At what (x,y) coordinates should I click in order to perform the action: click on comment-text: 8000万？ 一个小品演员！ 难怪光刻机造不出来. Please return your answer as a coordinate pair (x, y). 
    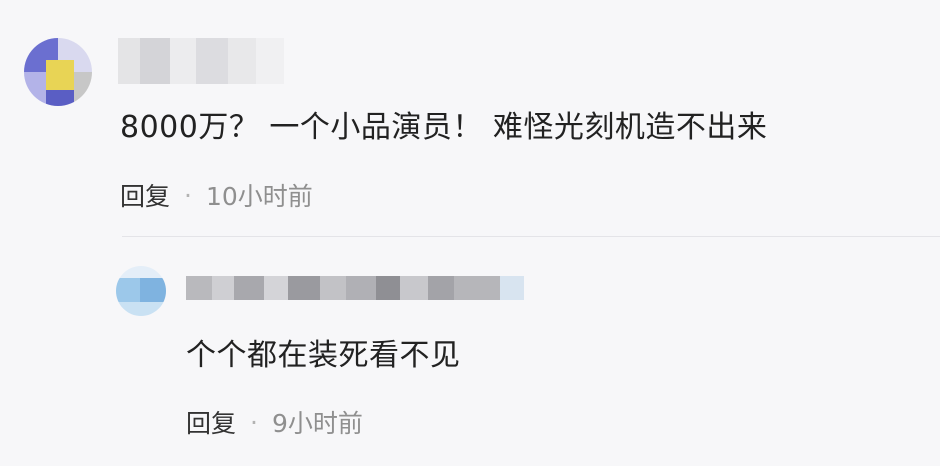
    Looking at the image, I should click on (444, 127).